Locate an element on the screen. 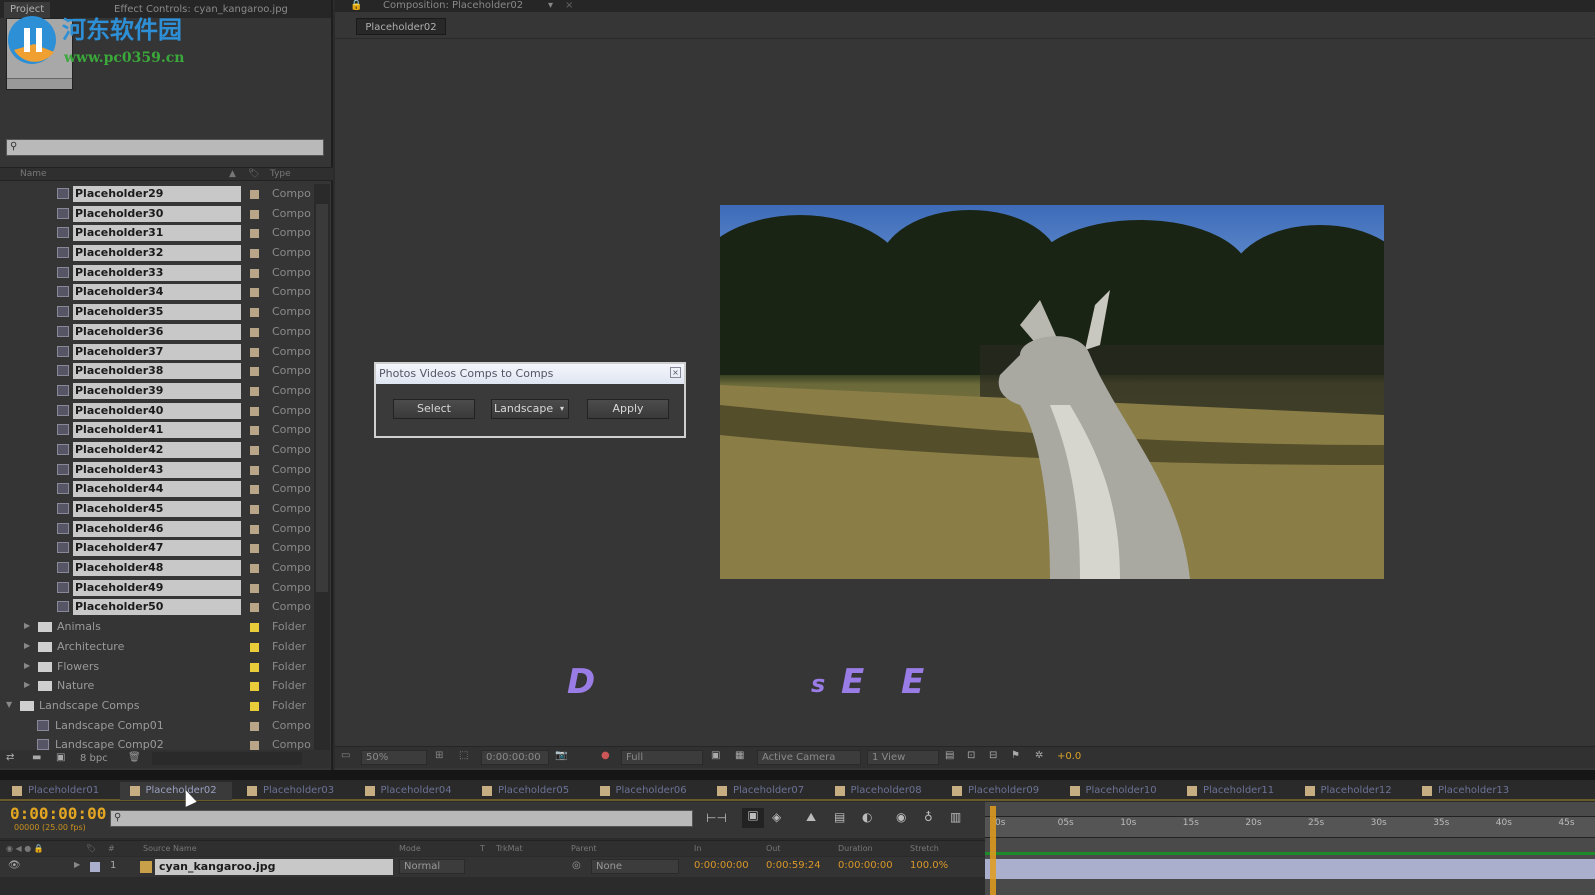 The height and width of the screenshot is (895, 1595). project-item: Landscape Comp01 Compo is located at coordinates (157, 726).